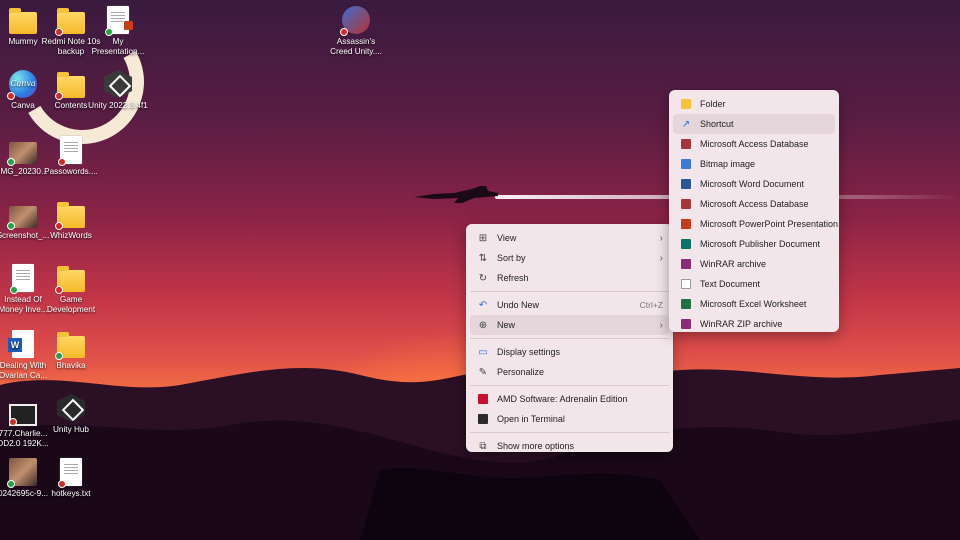  What do you see at coordinates (483, 446) in the screenshot?
I see `expand-icon: ⧉` at bounding box center [483, 446].